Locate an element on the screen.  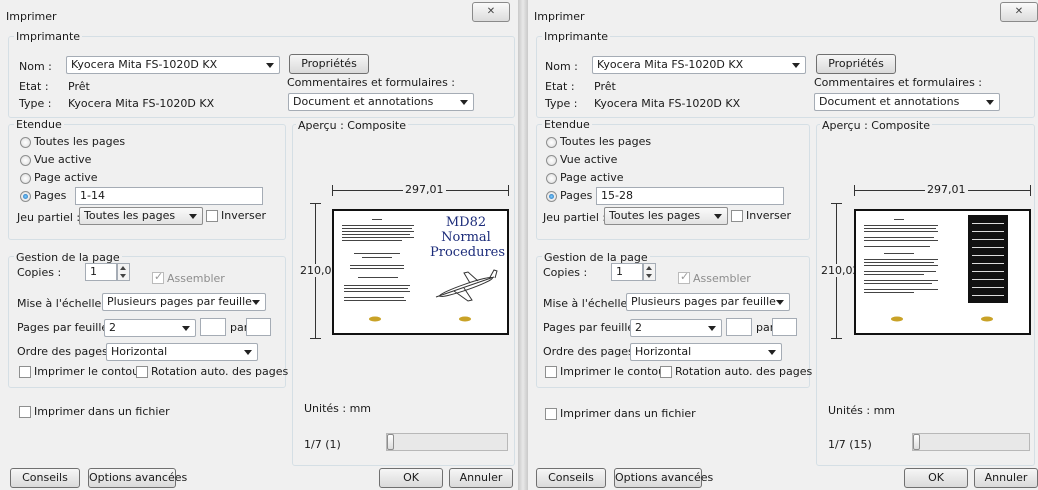
scaling-label: Mise à l'échelle : is located at coordinates (63, 303).